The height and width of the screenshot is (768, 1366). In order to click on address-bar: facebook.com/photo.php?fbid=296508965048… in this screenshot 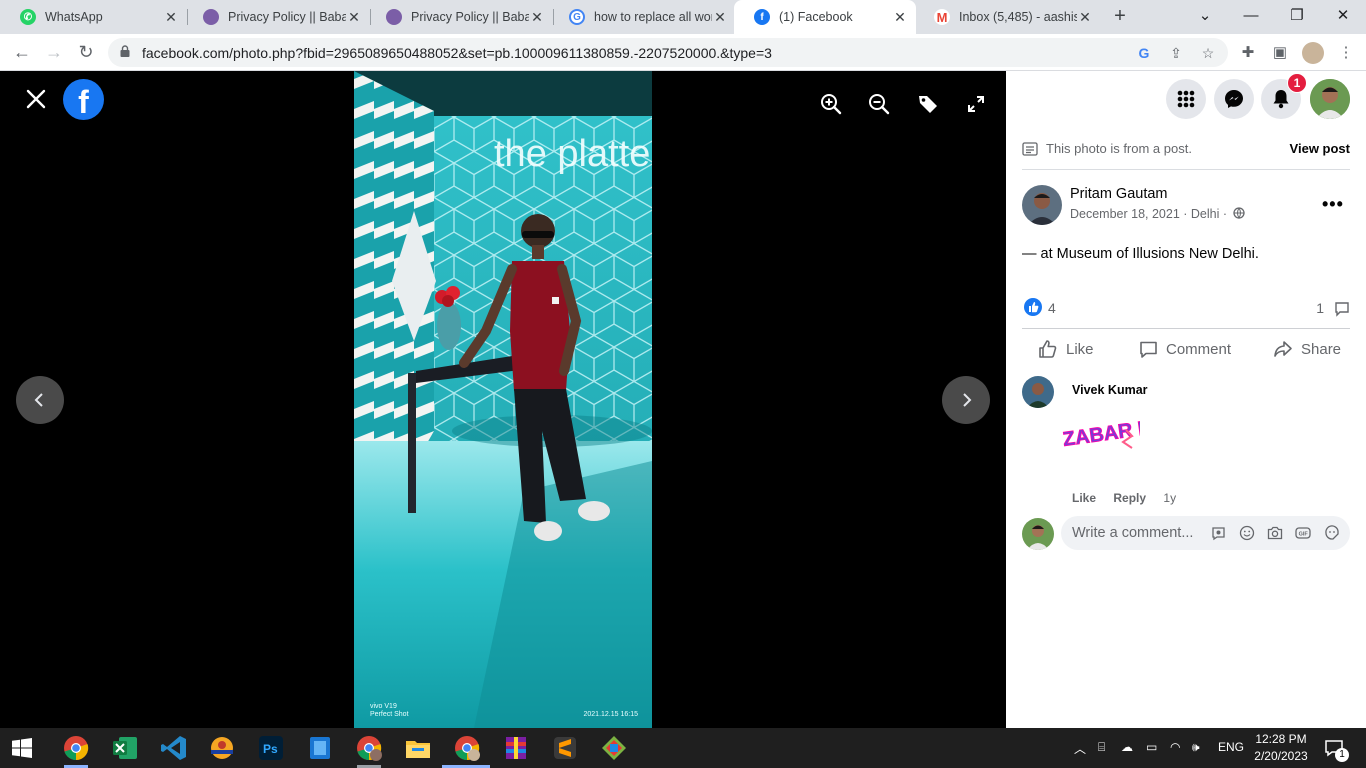, I will do `click(668, 52)`.